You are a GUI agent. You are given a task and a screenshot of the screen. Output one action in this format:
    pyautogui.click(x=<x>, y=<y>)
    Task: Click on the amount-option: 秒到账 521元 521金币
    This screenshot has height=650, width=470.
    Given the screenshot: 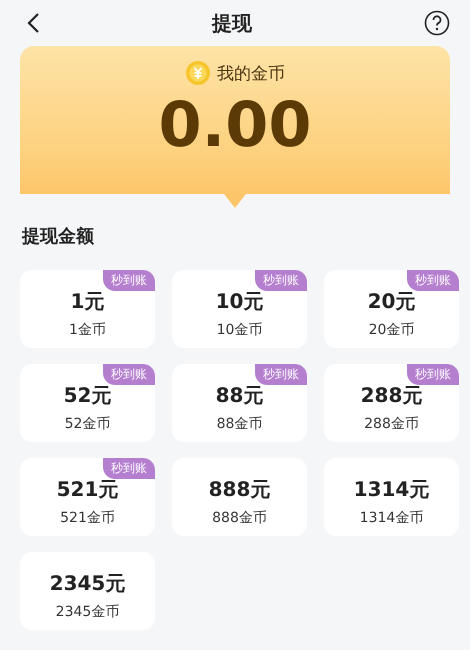 What is the action you would take?
    pyautogui.click(x=87, y=497)
    